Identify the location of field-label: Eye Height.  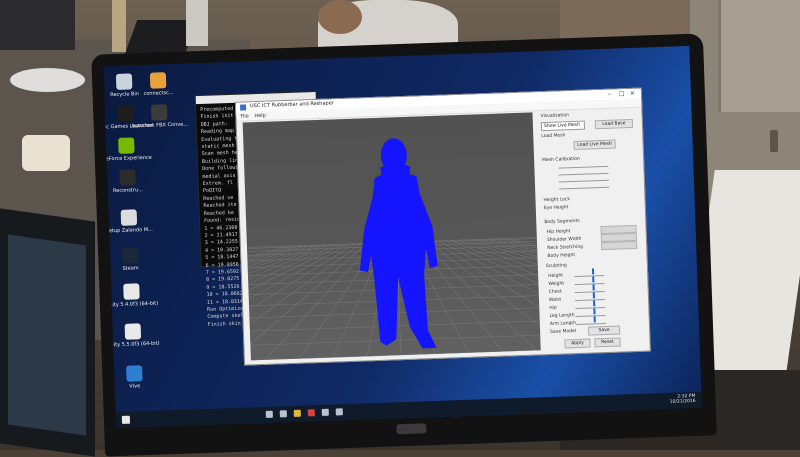
(556, 208).